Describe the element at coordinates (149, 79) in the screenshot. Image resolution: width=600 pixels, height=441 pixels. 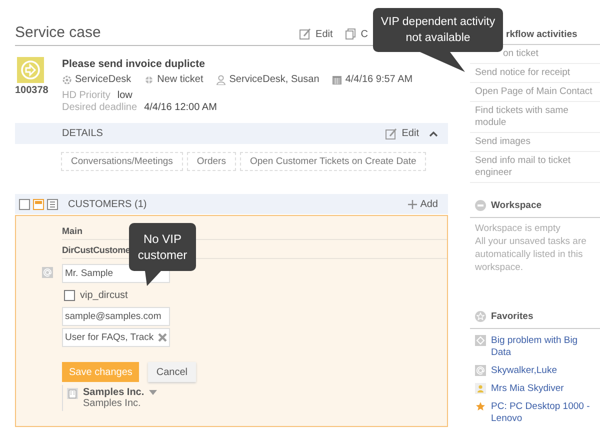
I see `crosshair-icon` at that location.